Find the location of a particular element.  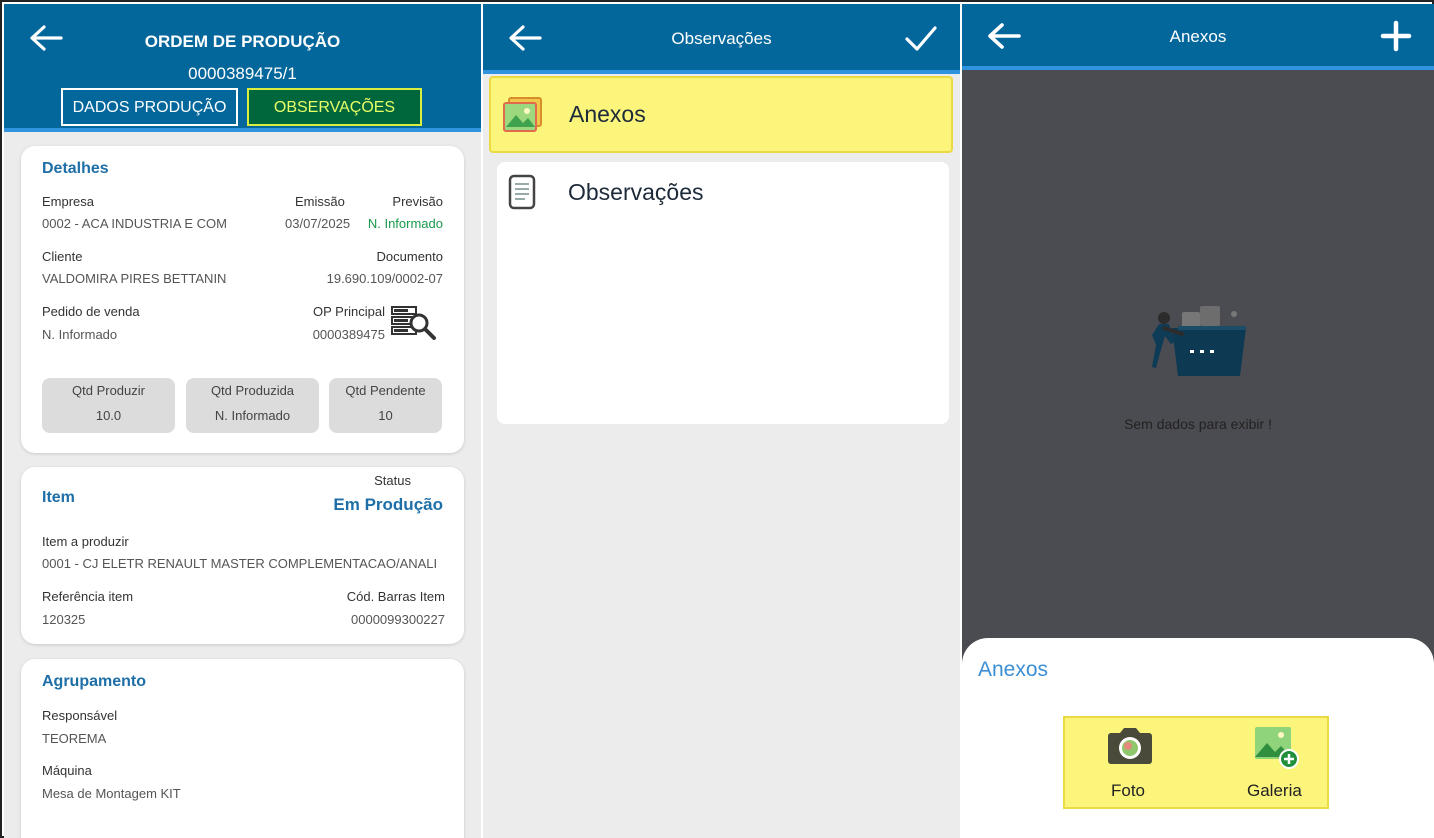

app-header: Anexos is located at coordinates (1198, 35).